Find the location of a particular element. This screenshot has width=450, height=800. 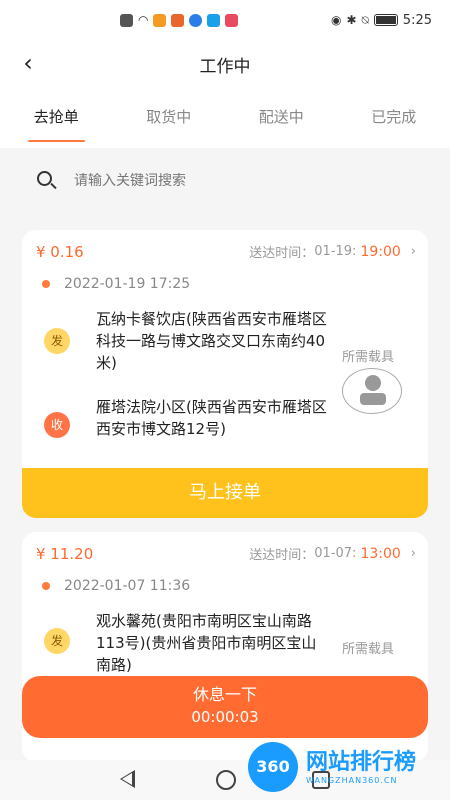

receiver-address: 雁塔法院小区(陕西省西安市雁塔区西安市博文路12号) is located at coordinates (211, 418).